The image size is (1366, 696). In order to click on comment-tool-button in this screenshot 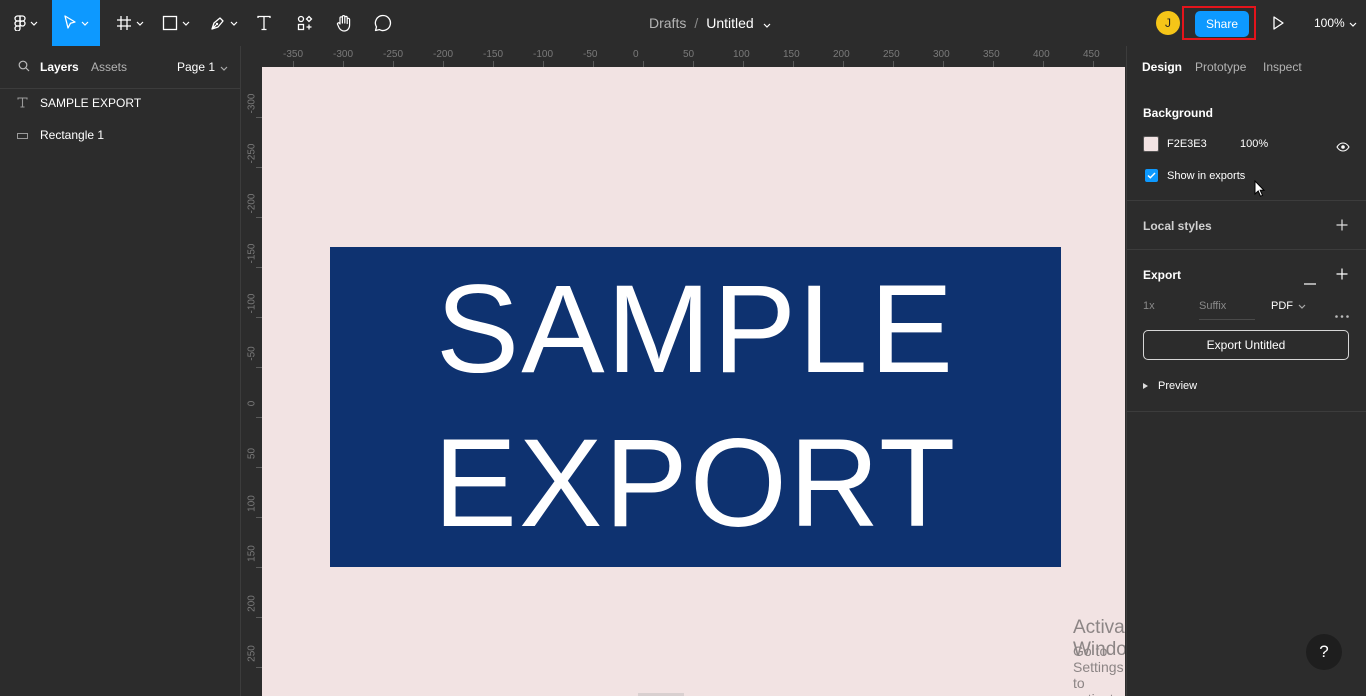, I will do `click(383, 23)`.